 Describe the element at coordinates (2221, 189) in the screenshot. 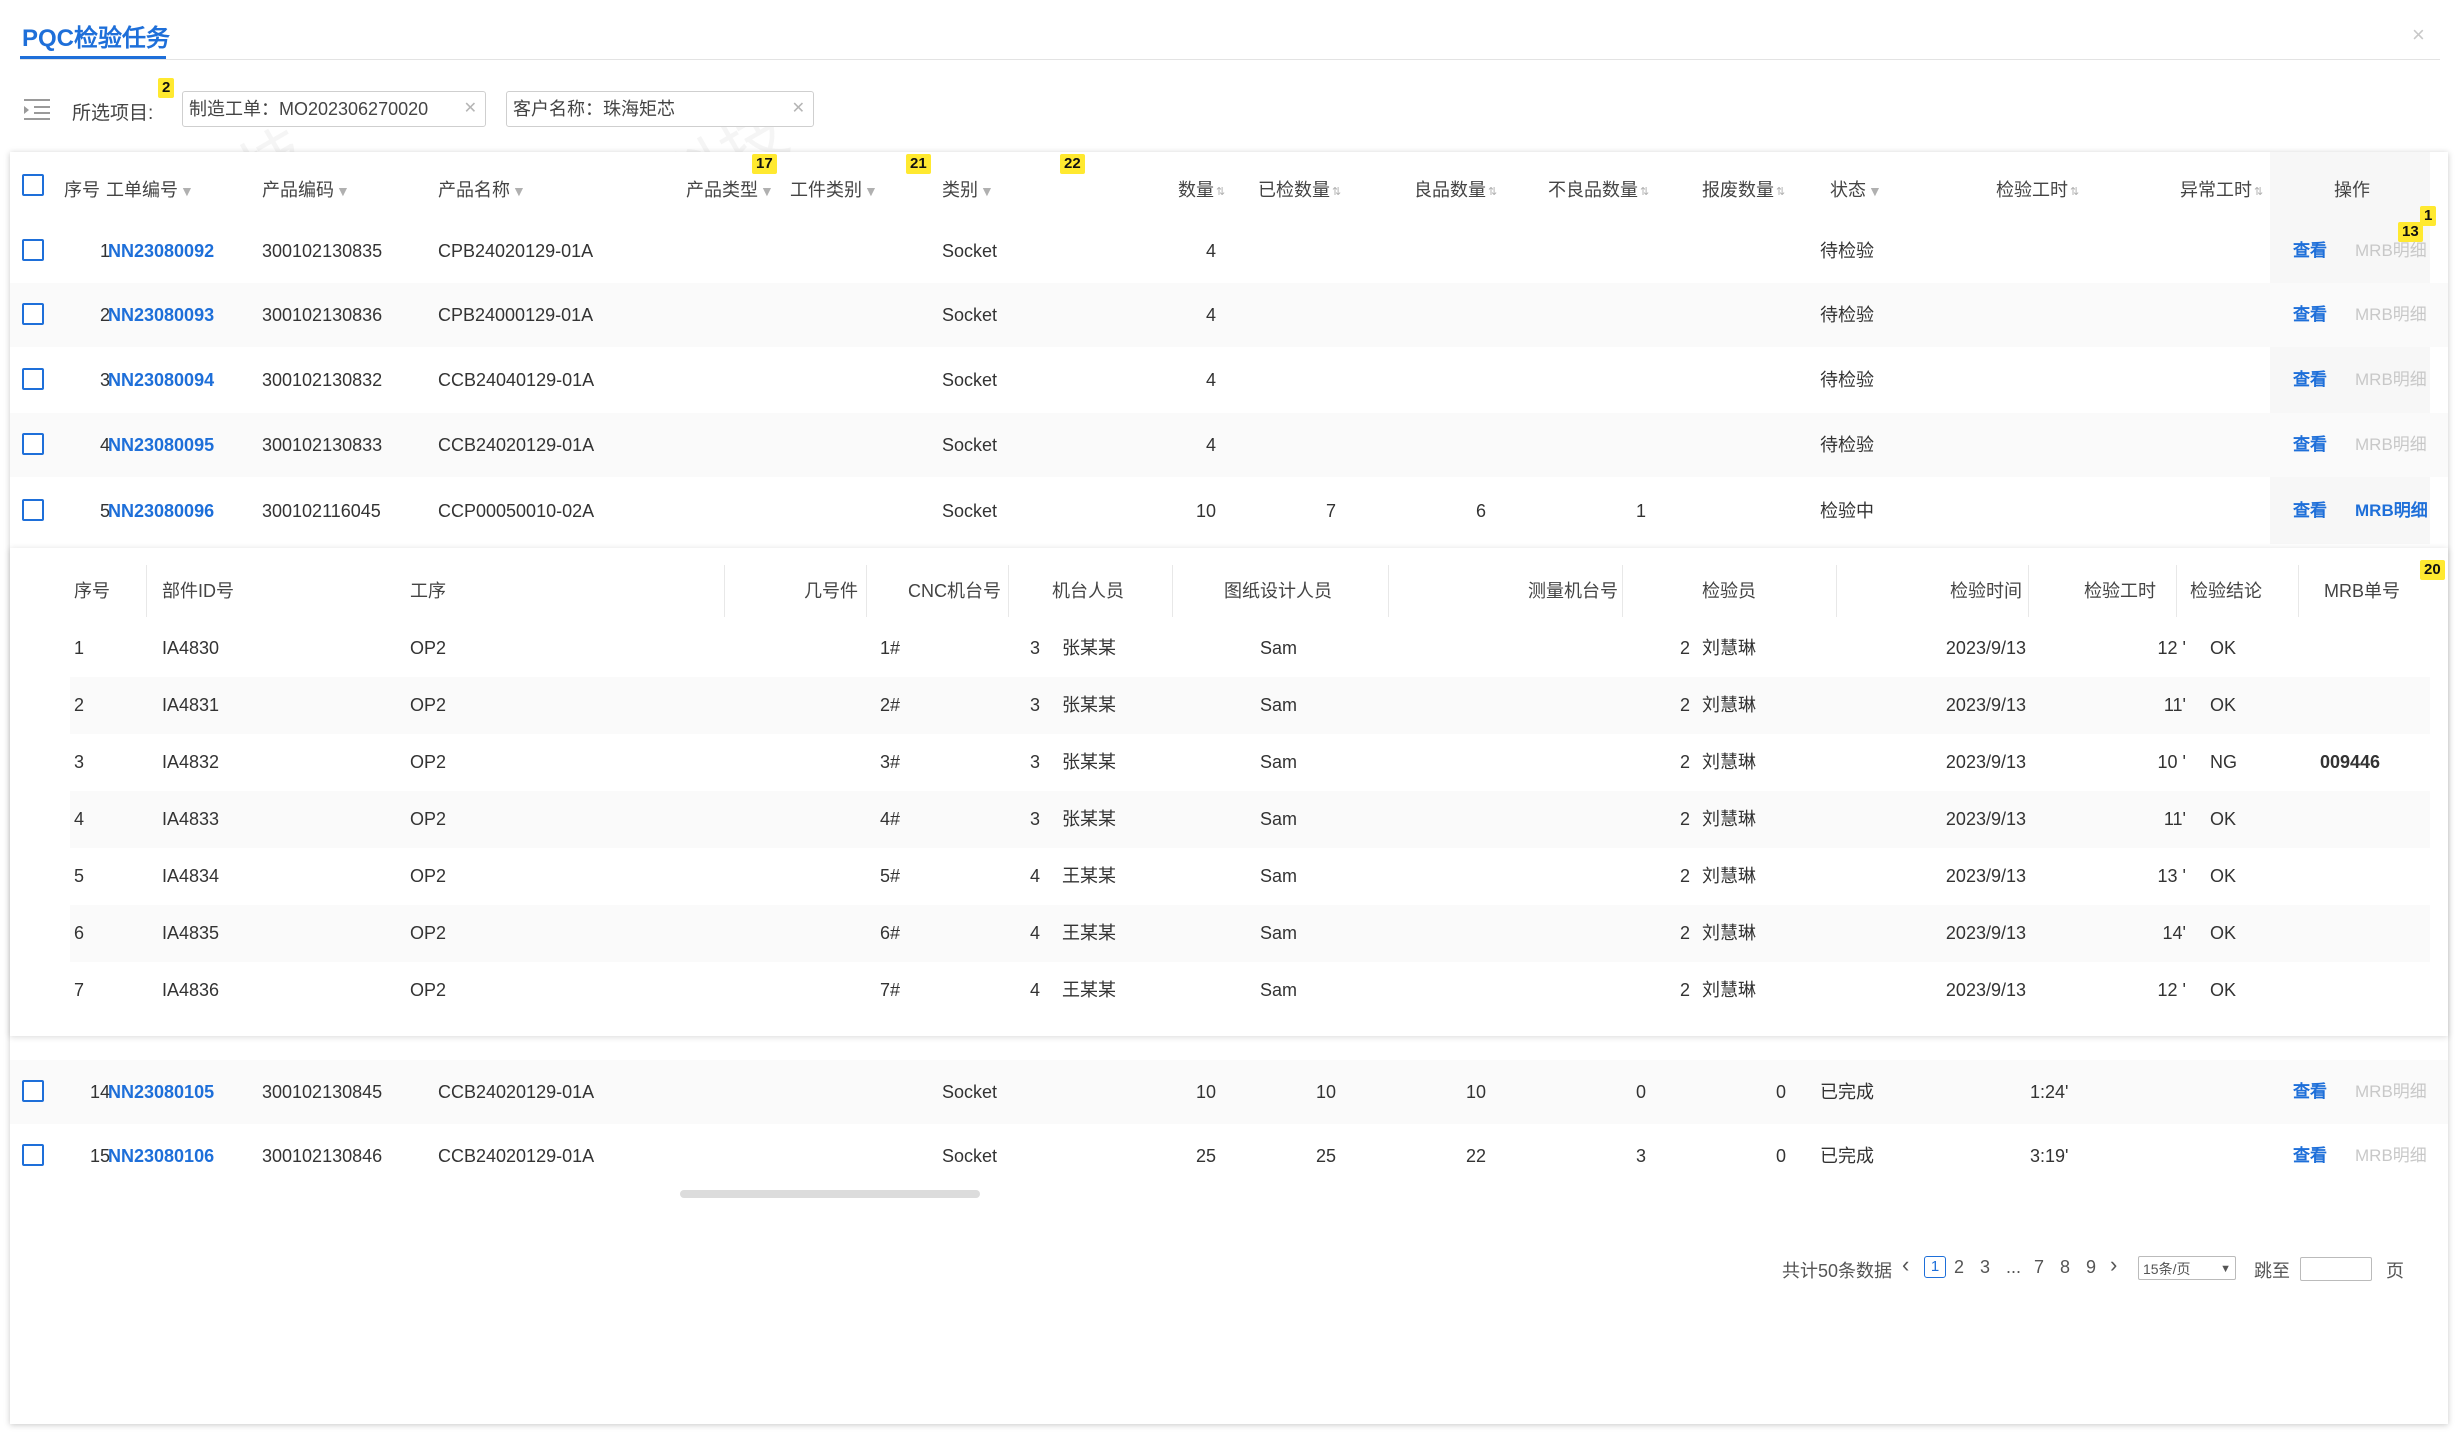

I see `header-abn-hours: 异常工时 ⇅` at that location.